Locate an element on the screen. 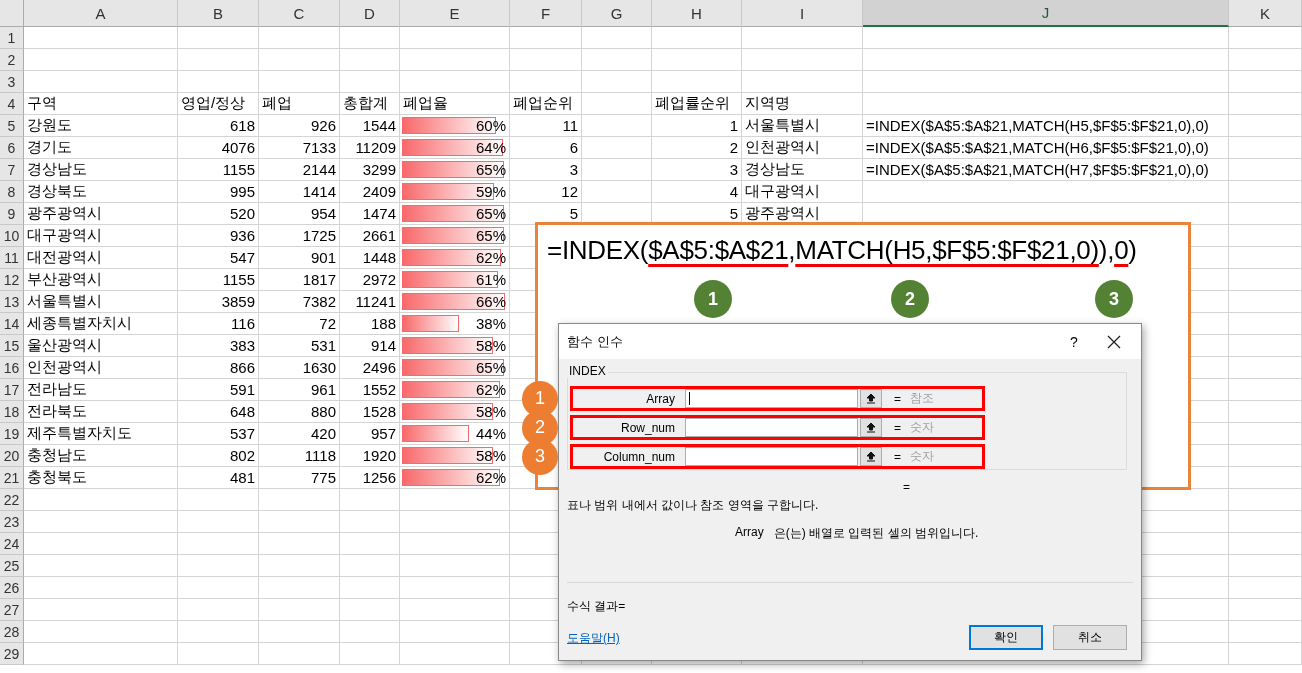 The image size is (1302, 673). row-header: 11 is located at coordinates (12, 258).